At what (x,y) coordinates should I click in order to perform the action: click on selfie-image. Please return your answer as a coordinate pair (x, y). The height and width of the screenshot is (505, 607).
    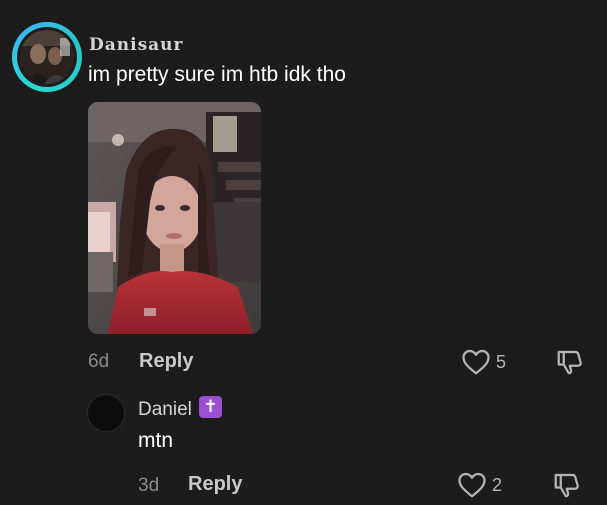
    Looking at the image, I should click on (174, 218).